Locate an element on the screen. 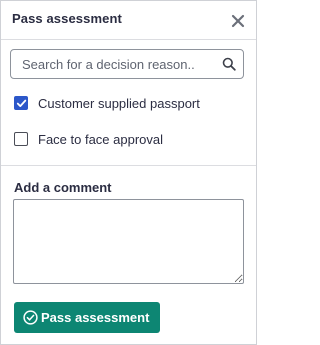  search-box is located at coordinates (127, 64).